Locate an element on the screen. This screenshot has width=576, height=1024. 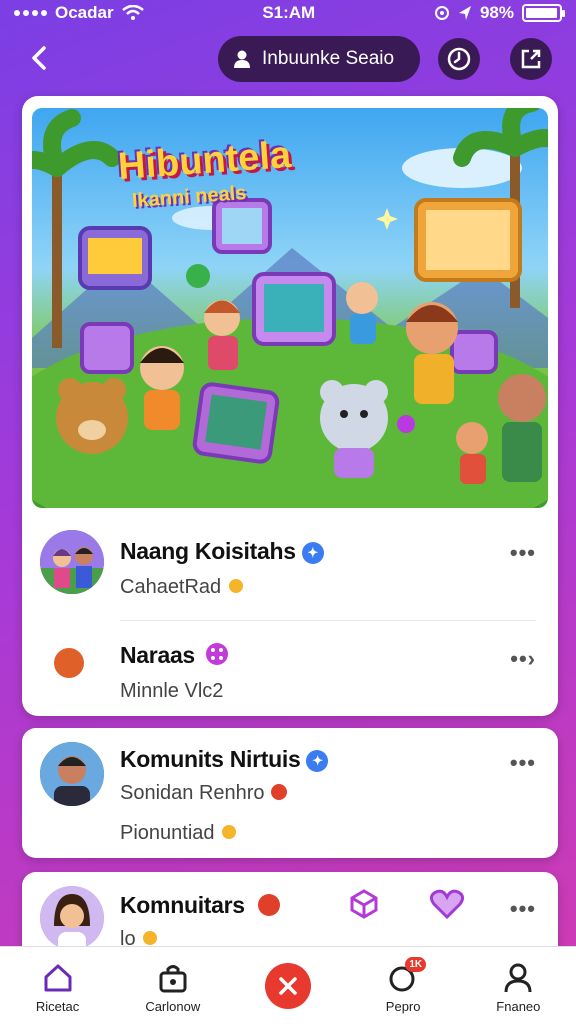
bottom-nav: Ricetac Carlonow 1K Pepro Fnaneo is located at coordinates (288, 985).